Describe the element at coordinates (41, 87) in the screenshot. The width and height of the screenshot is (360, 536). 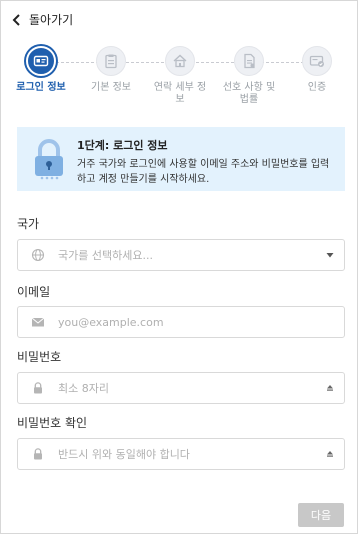
I see `step-label: 로그인 정보` at that location.